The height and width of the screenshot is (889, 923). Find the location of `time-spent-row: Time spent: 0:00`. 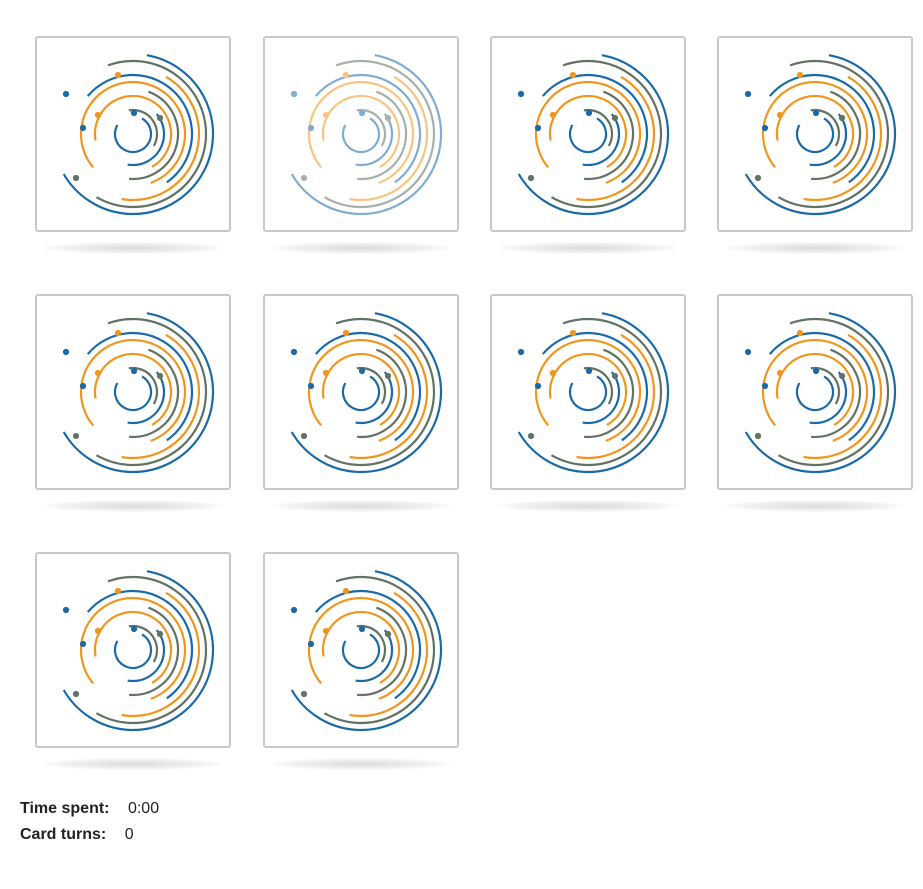

time-spent-row: Time spent: 0:00 is located at coordinates (89, 813).